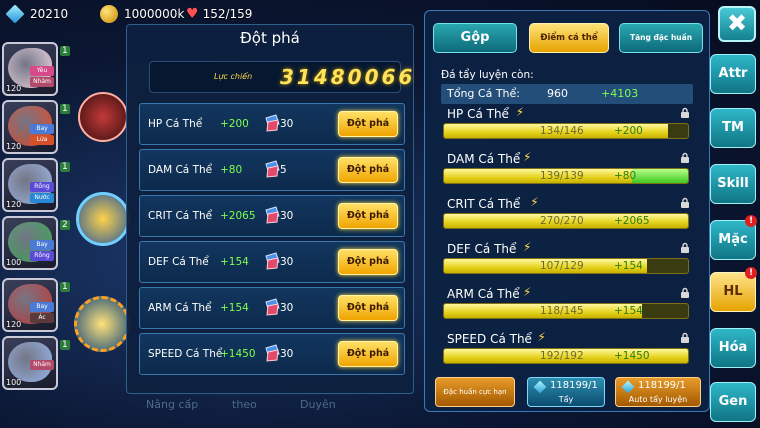 Image resolution: width=760 pixels, height=428 pixels. What do you see at coordinates (154, 14) in the screenshot?
I see `gold-amount: 1000000k` at bounding box center [154, 14].